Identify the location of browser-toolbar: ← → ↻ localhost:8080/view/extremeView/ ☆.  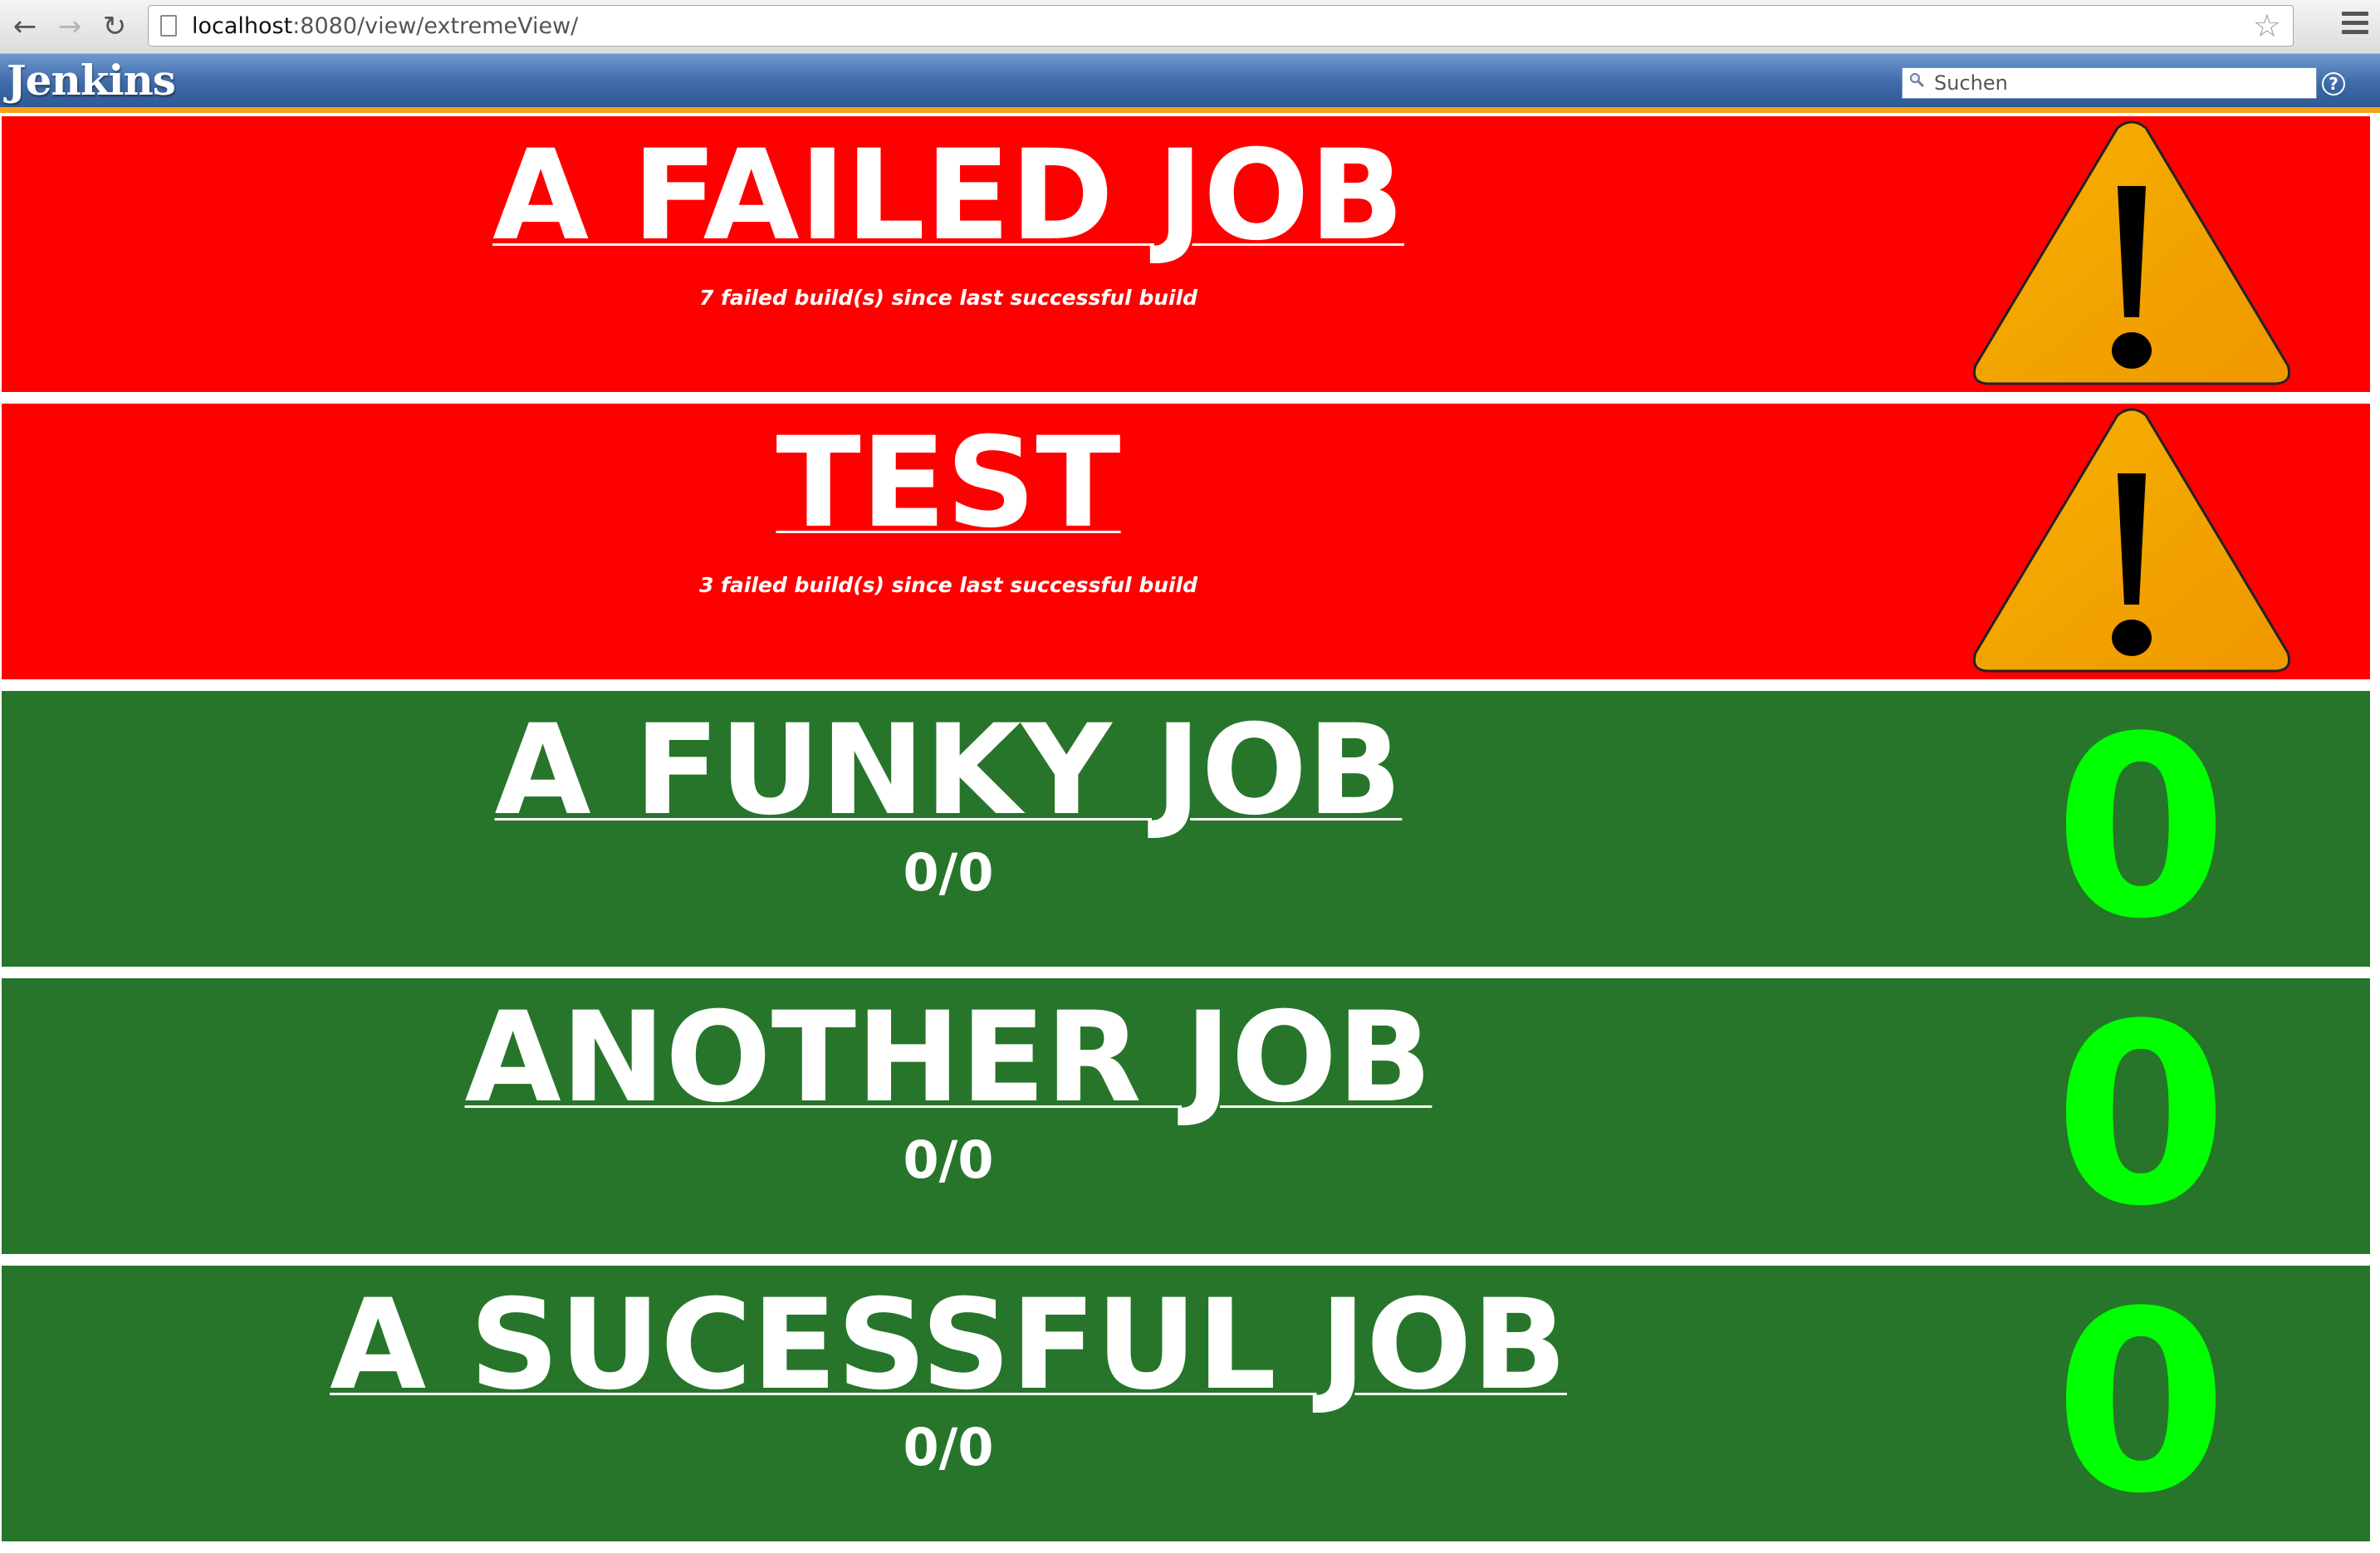
(1190, 27).